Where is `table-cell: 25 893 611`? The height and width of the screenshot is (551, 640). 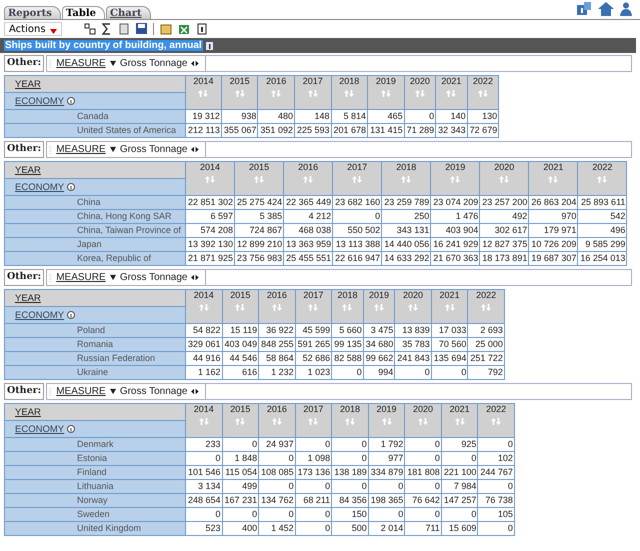
table-cell: 25 893 611 is located at coordinates (602, 203).